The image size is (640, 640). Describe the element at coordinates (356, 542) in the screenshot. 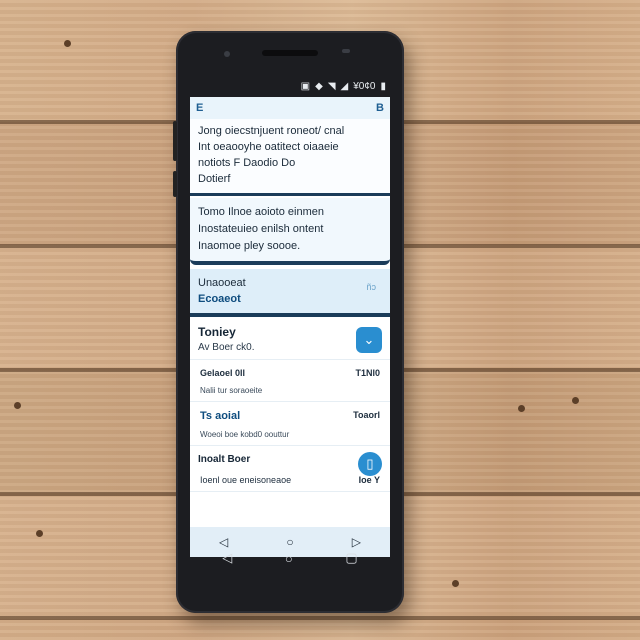

I see `recent-apps-icon: ▷` at that location.